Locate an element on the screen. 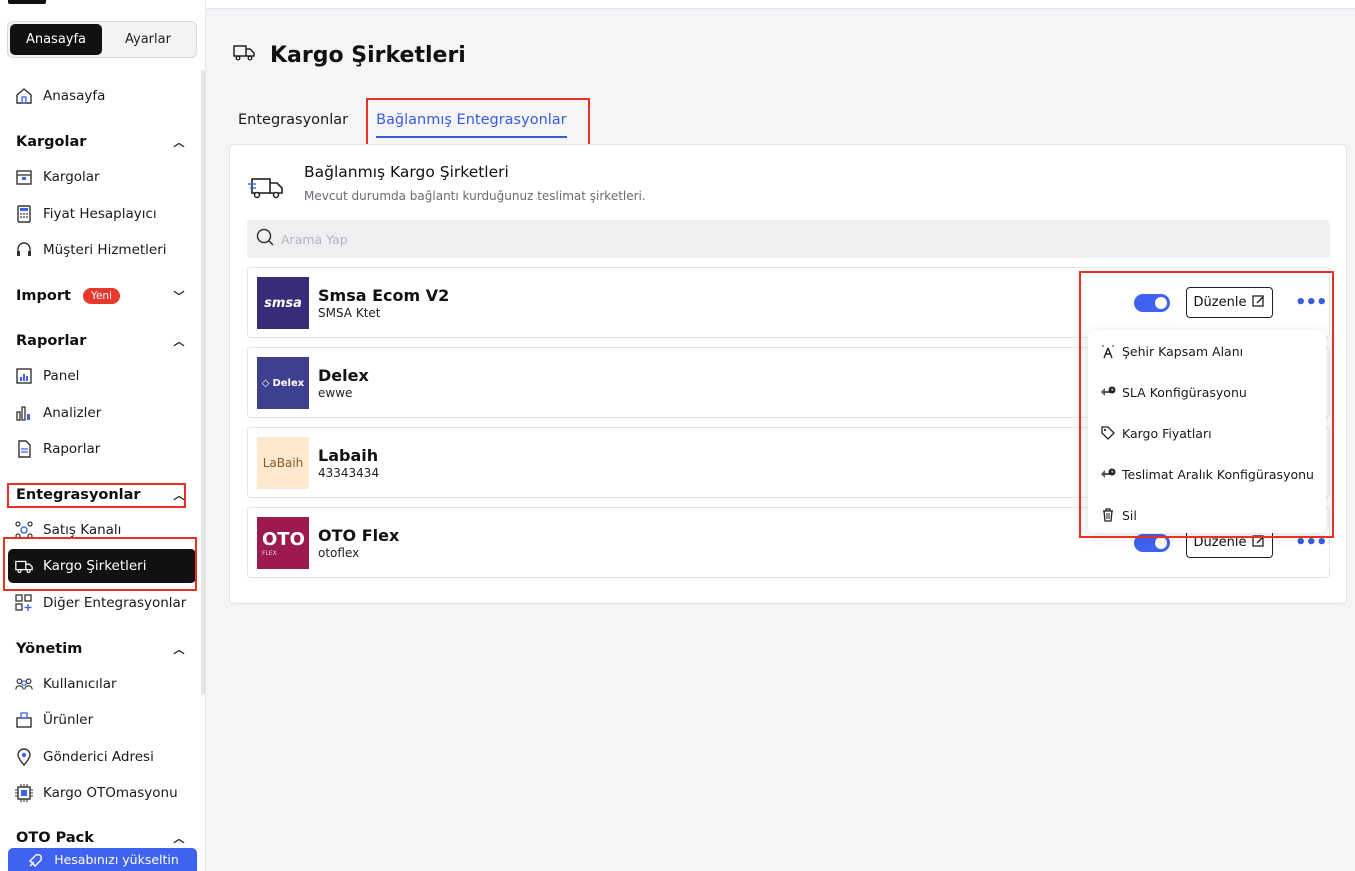 Image resolution: width=1355 pixels, height=871 pixels. sidebar-item-label: Fiyat Hesaplayıcı is located at coordinates (100, 214).